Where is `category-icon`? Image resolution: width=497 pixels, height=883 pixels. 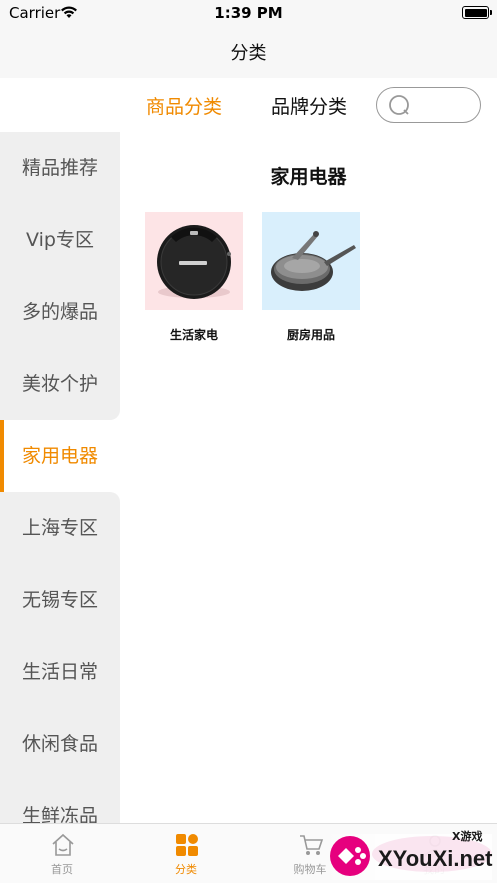
category-icon is located at coordinates (187, 845).